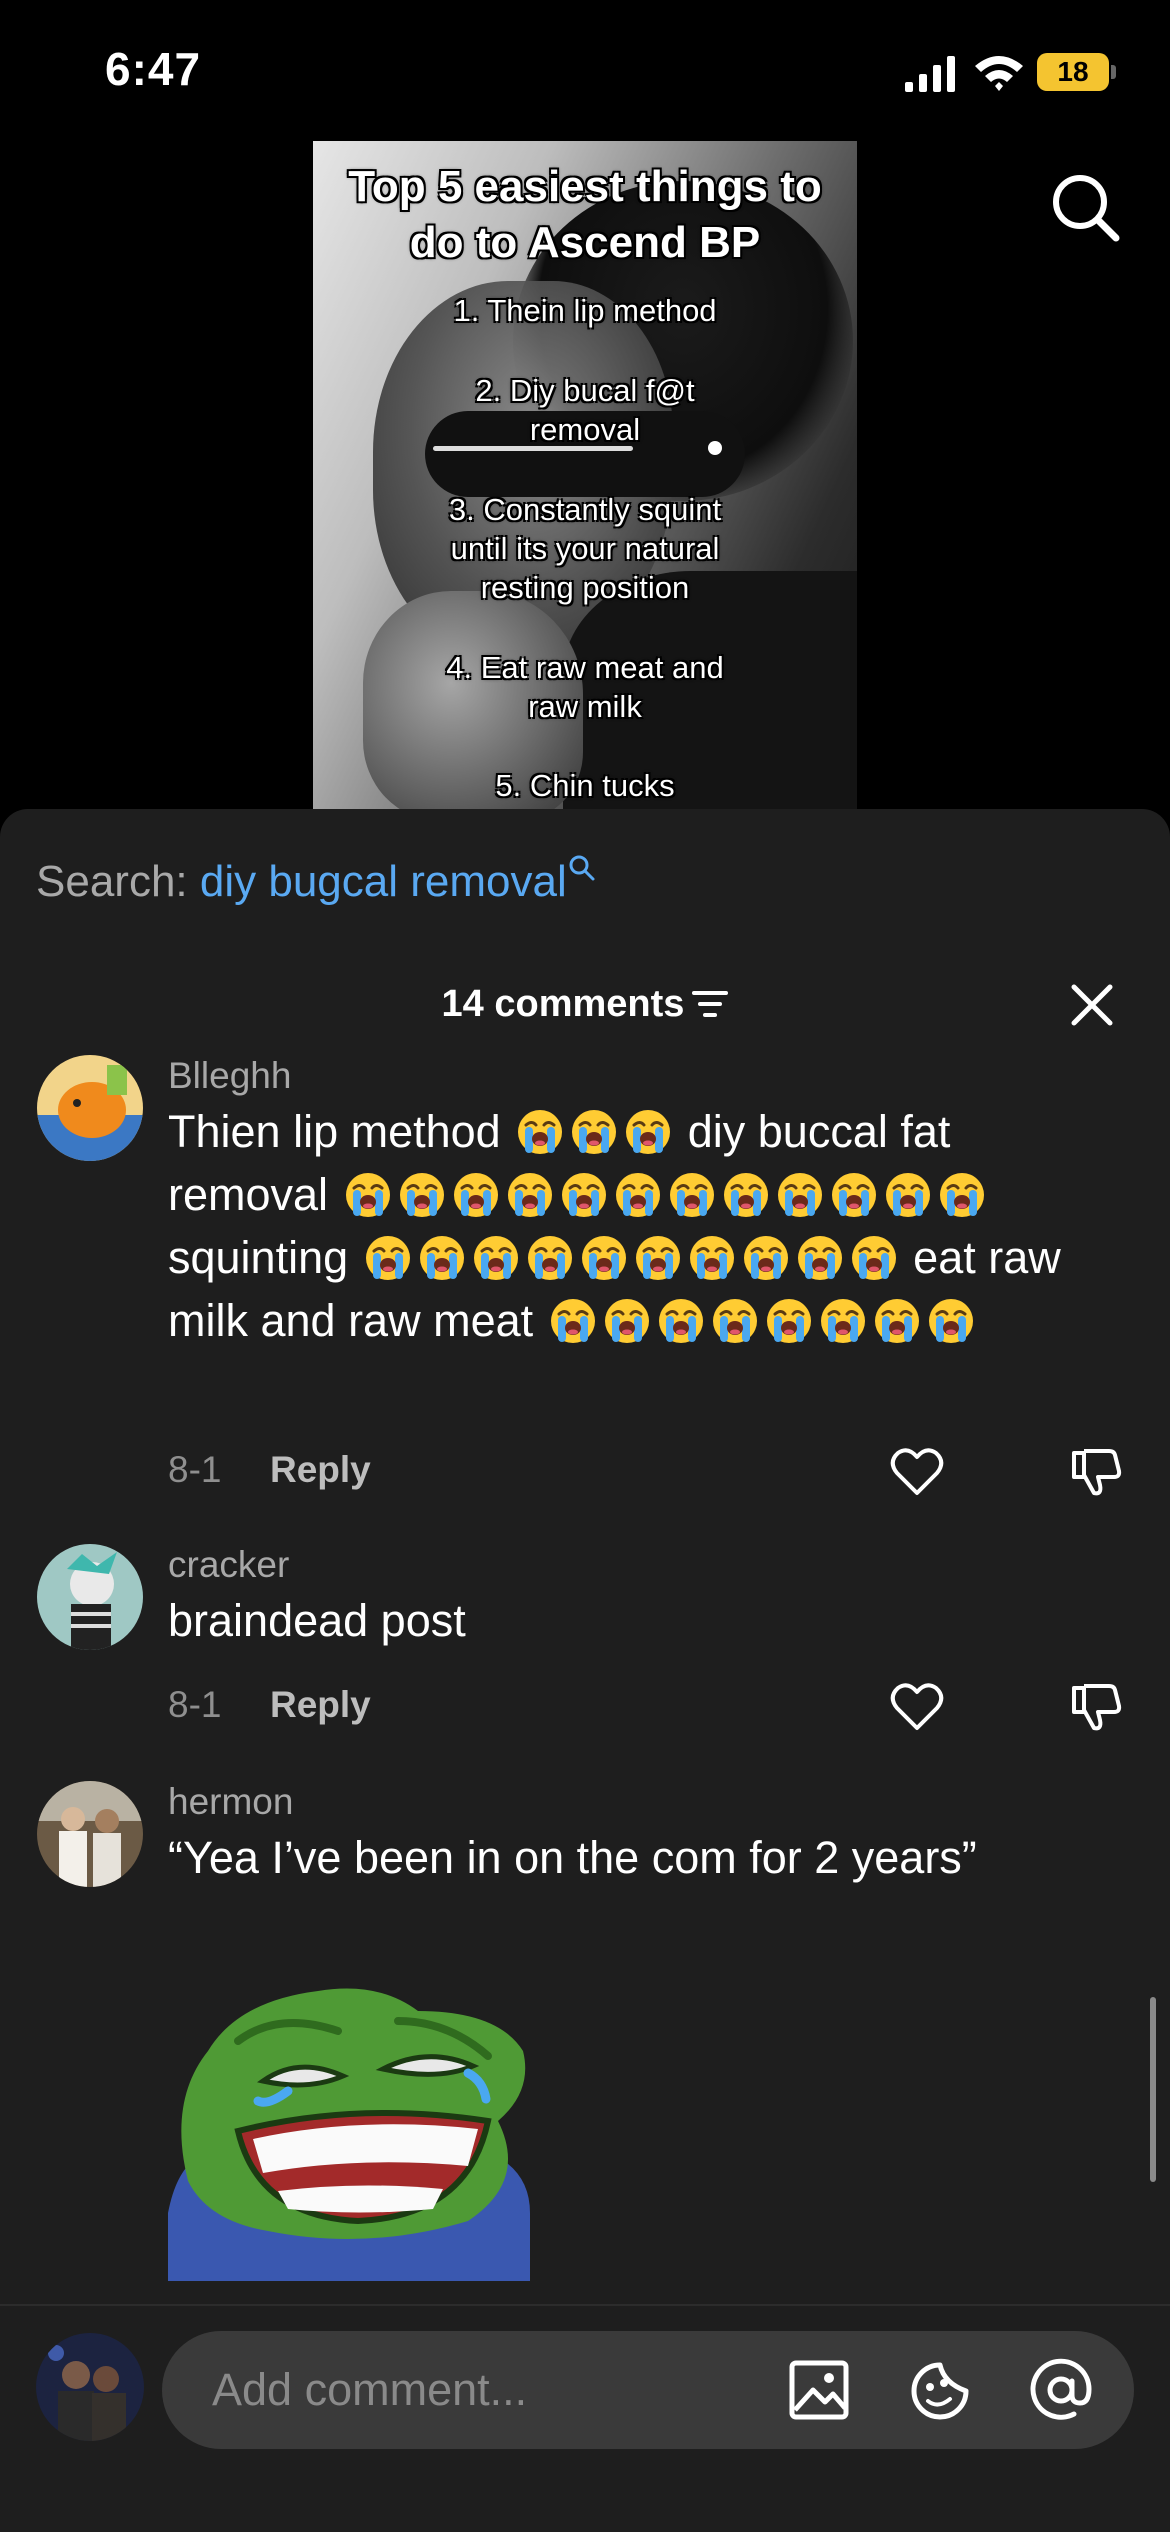 The width and height of the screenshot is (1170, 2532). I want to click on sticker-icon, so click(940, 2391).